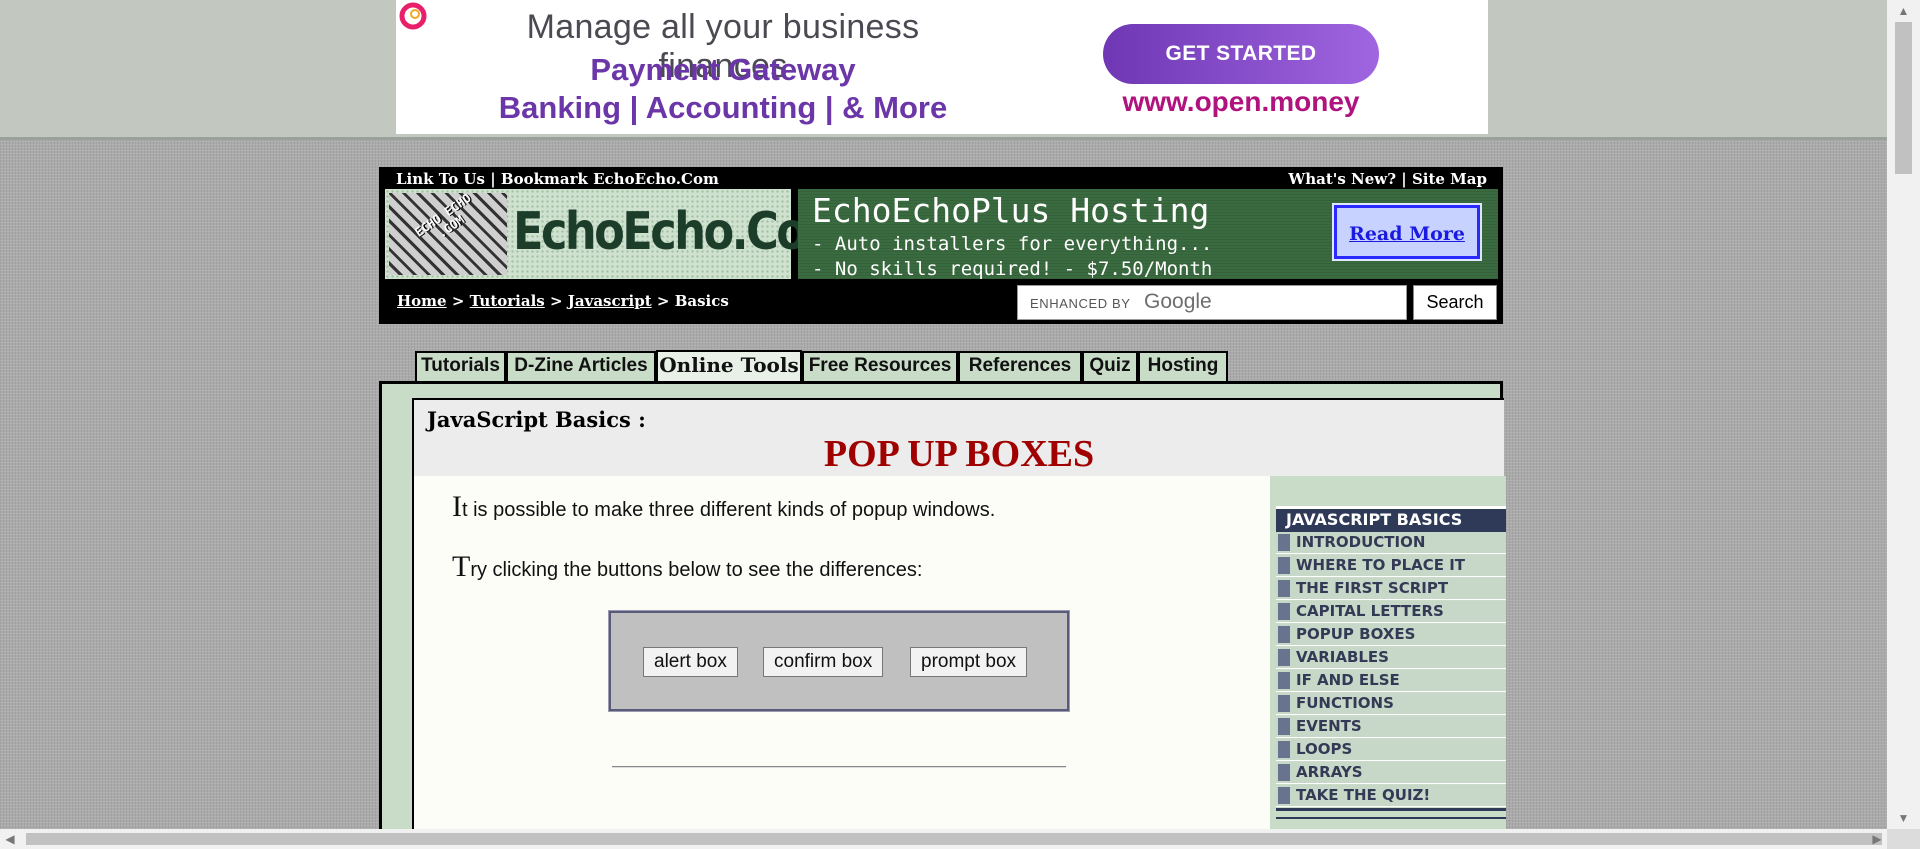  I want to click on breadcrumb-home: Home, so click(422, 301).